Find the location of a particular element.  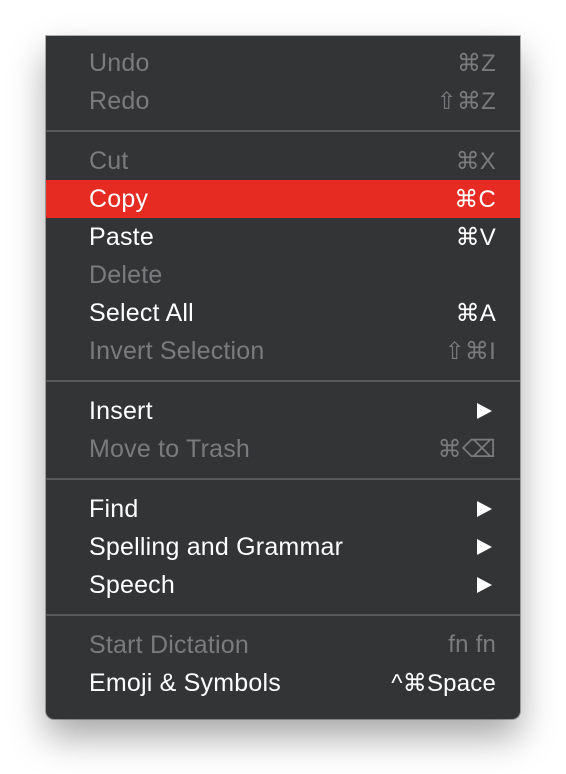

menu-item-label: Find is located at coordinates (114, 508).